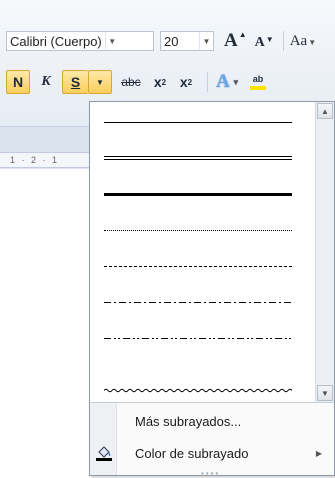 This screenshot has width=335, height=478. I want to click on shrink-font-button: A ▼, so click(264, 43).